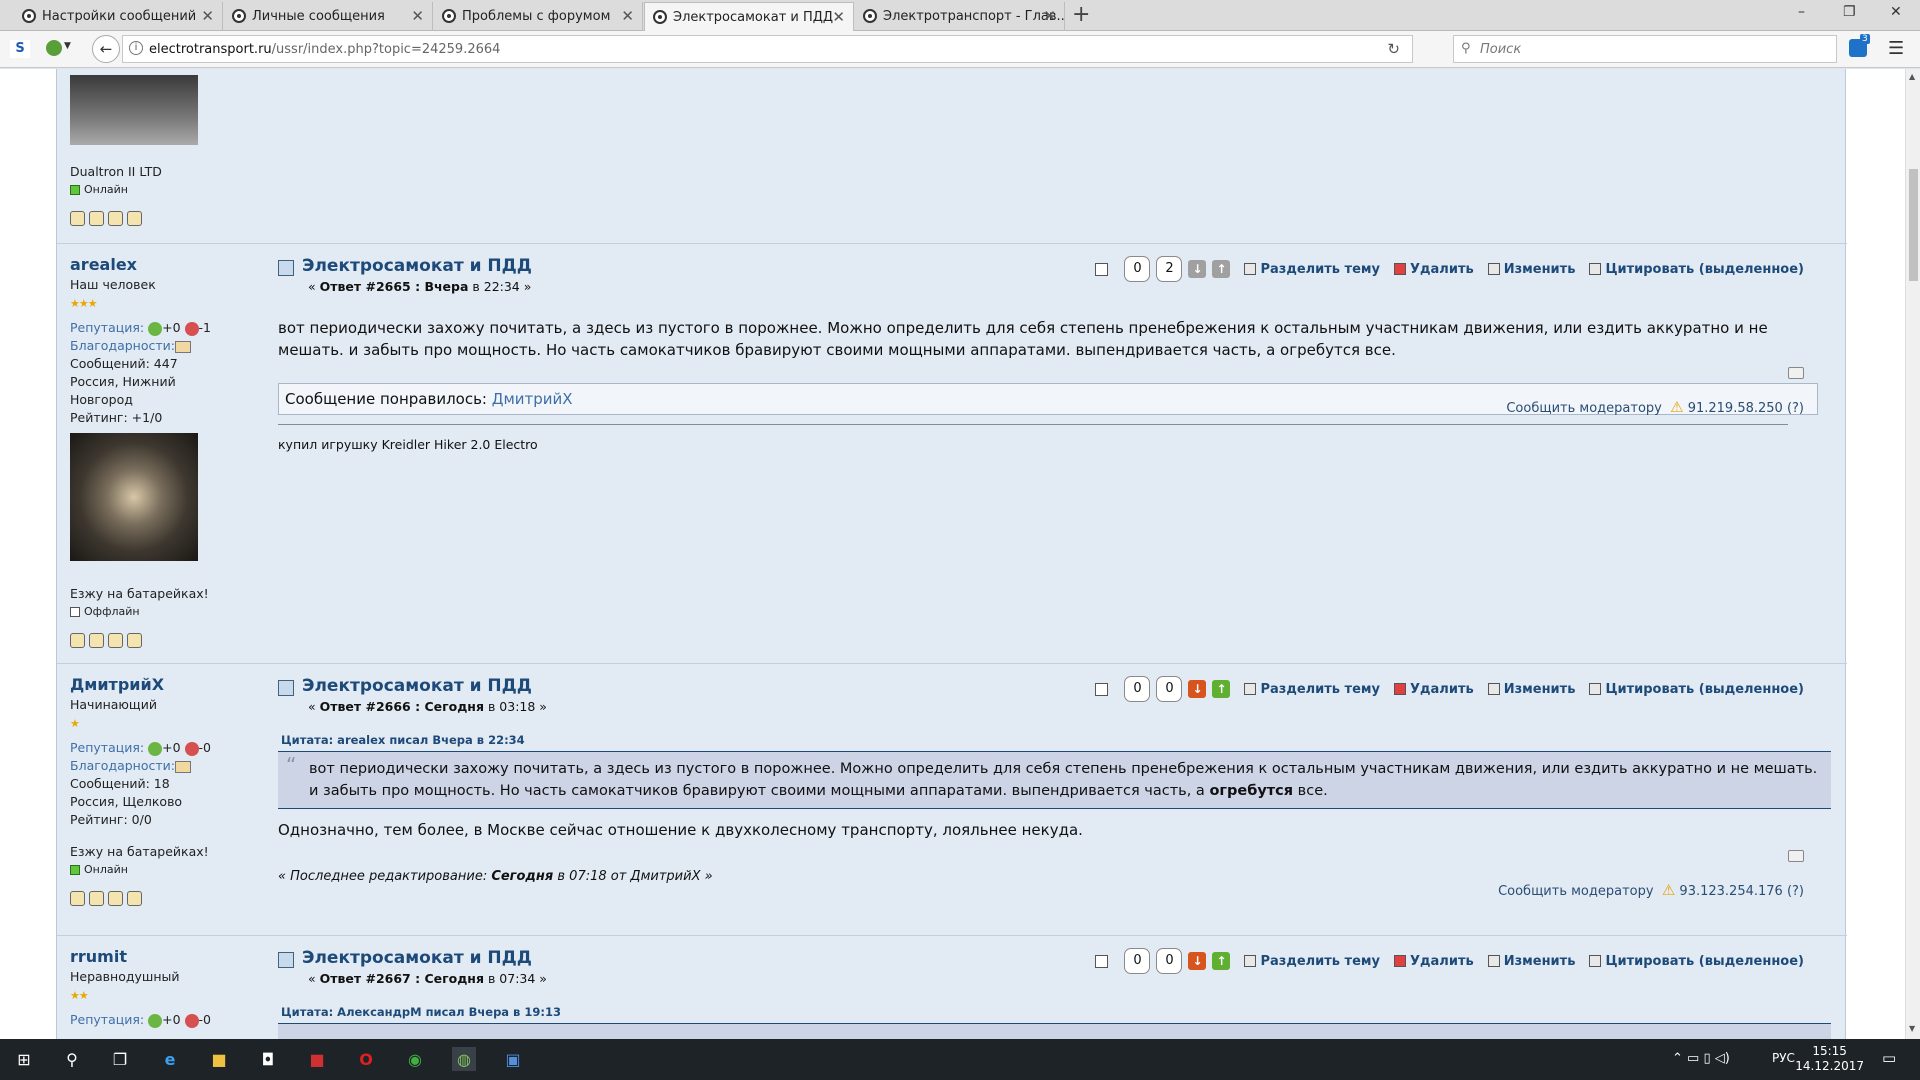  I want to click on addon-icon, so click(54, 48).